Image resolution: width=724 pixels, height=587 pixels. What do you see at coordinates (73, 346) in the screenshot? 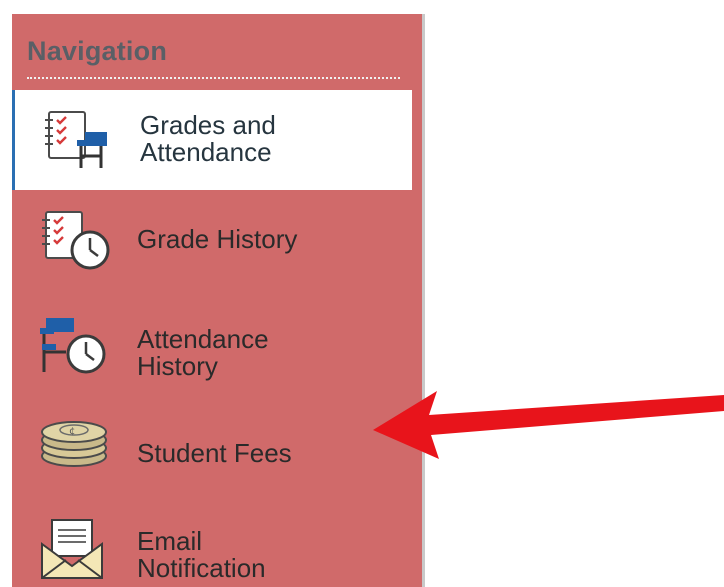
I see `attendance-history-icon` at bounding box center [73, 346].